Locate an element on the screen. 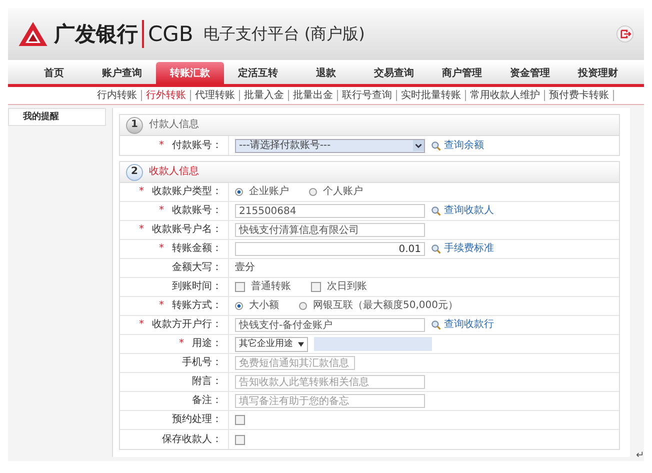 This screenshot has height=473, width=652. field-label: 收款账户类型： is located at coordinates (187, 192).